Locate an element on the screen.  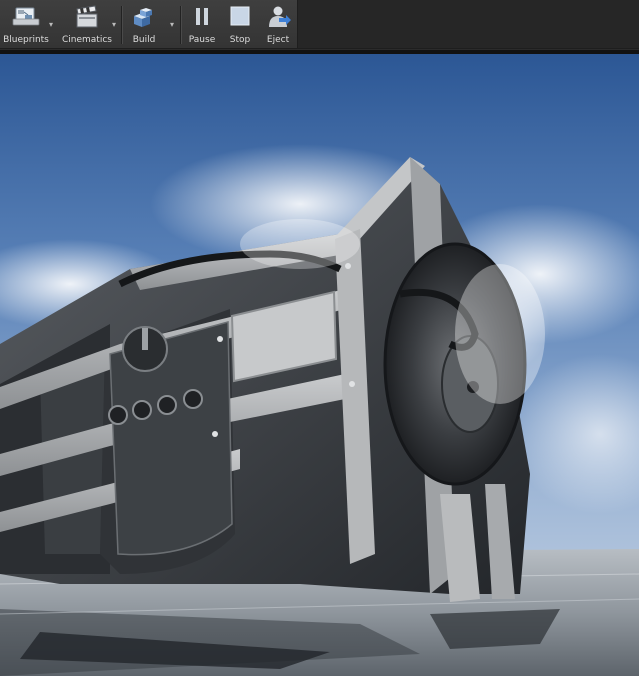
build-dropdown-arrow: ▾ is located at coordinates (172, 25).